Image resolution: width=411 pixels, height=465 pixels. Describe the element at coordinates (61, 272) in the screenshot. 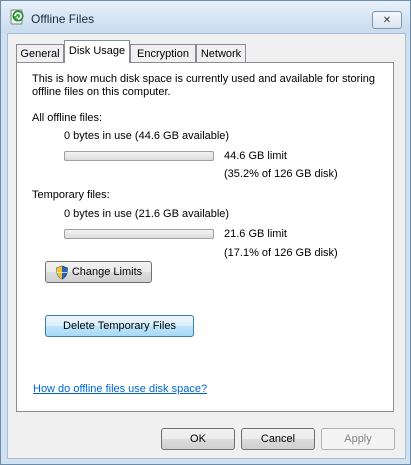

I see `uac-shield-icon` at that location.